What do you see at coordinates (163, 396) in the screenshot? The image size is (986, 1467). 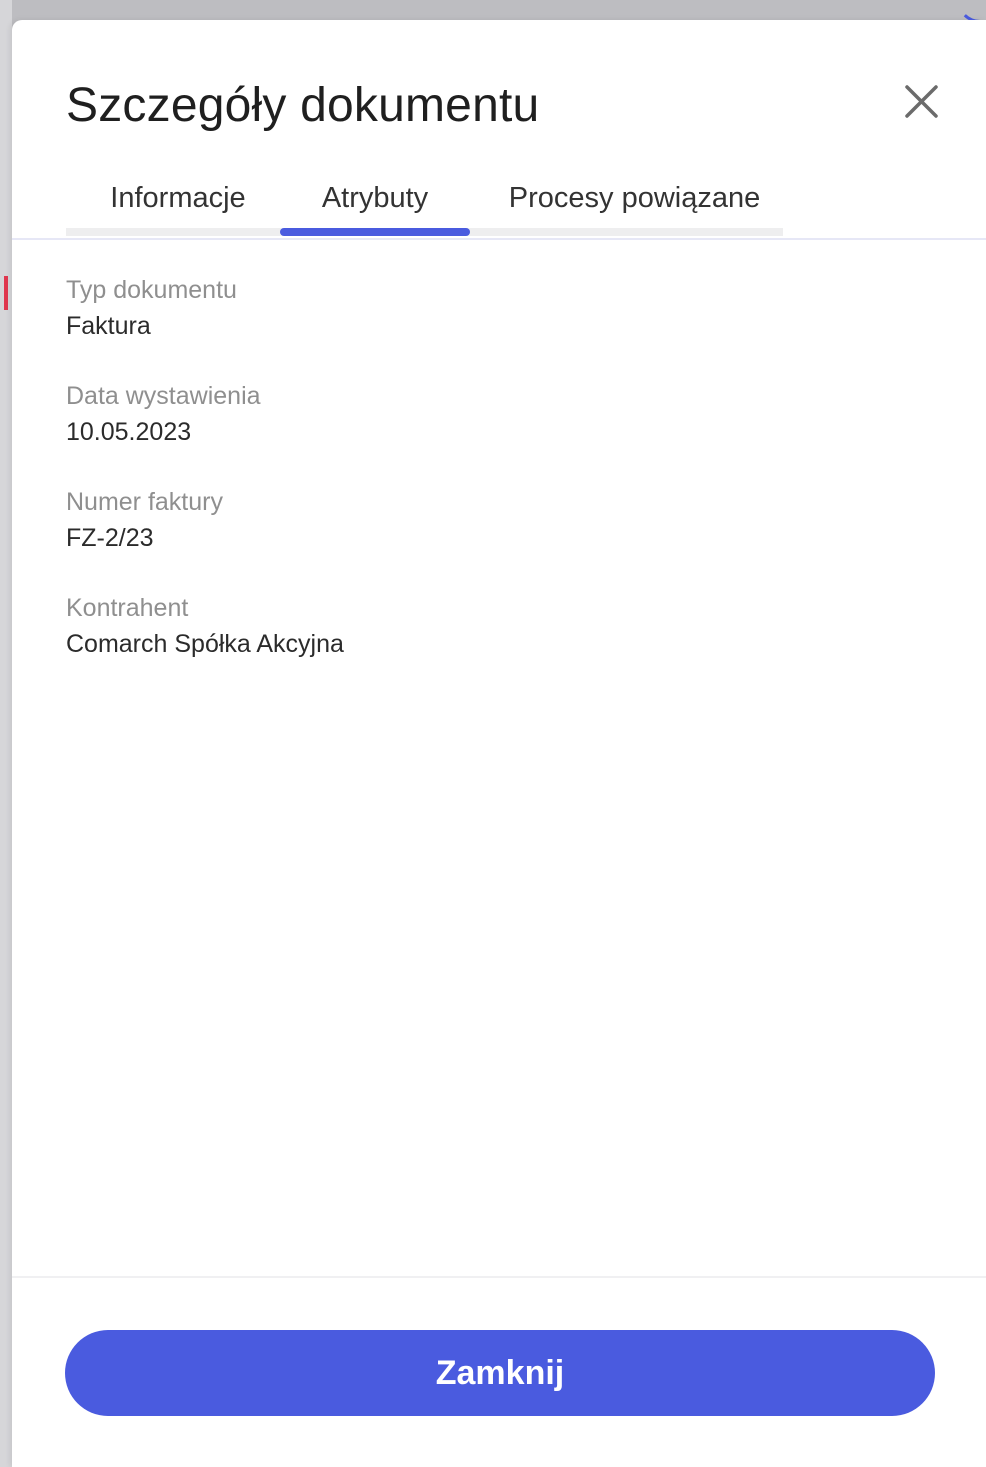 I see `field-label: Data wystawienia` at bounding box center [163, 396].